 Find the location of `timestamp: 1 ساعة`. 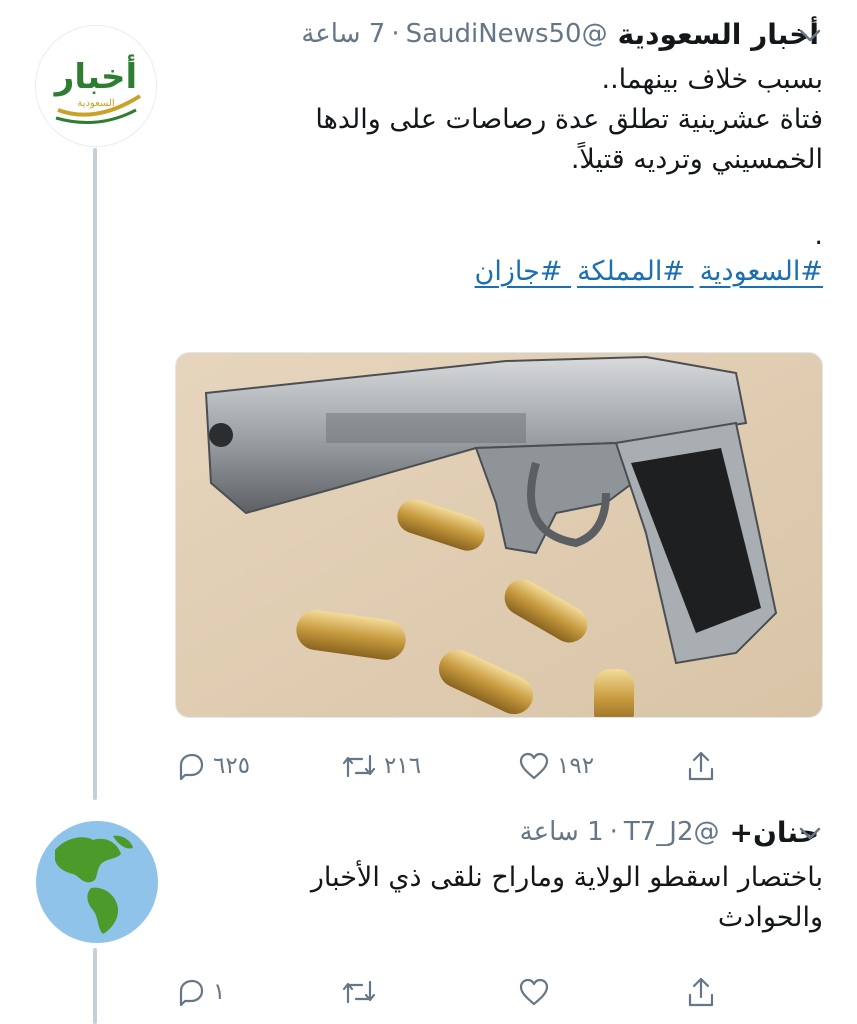

timestamp: 1 ساعة is located at coordinates (562, 832).